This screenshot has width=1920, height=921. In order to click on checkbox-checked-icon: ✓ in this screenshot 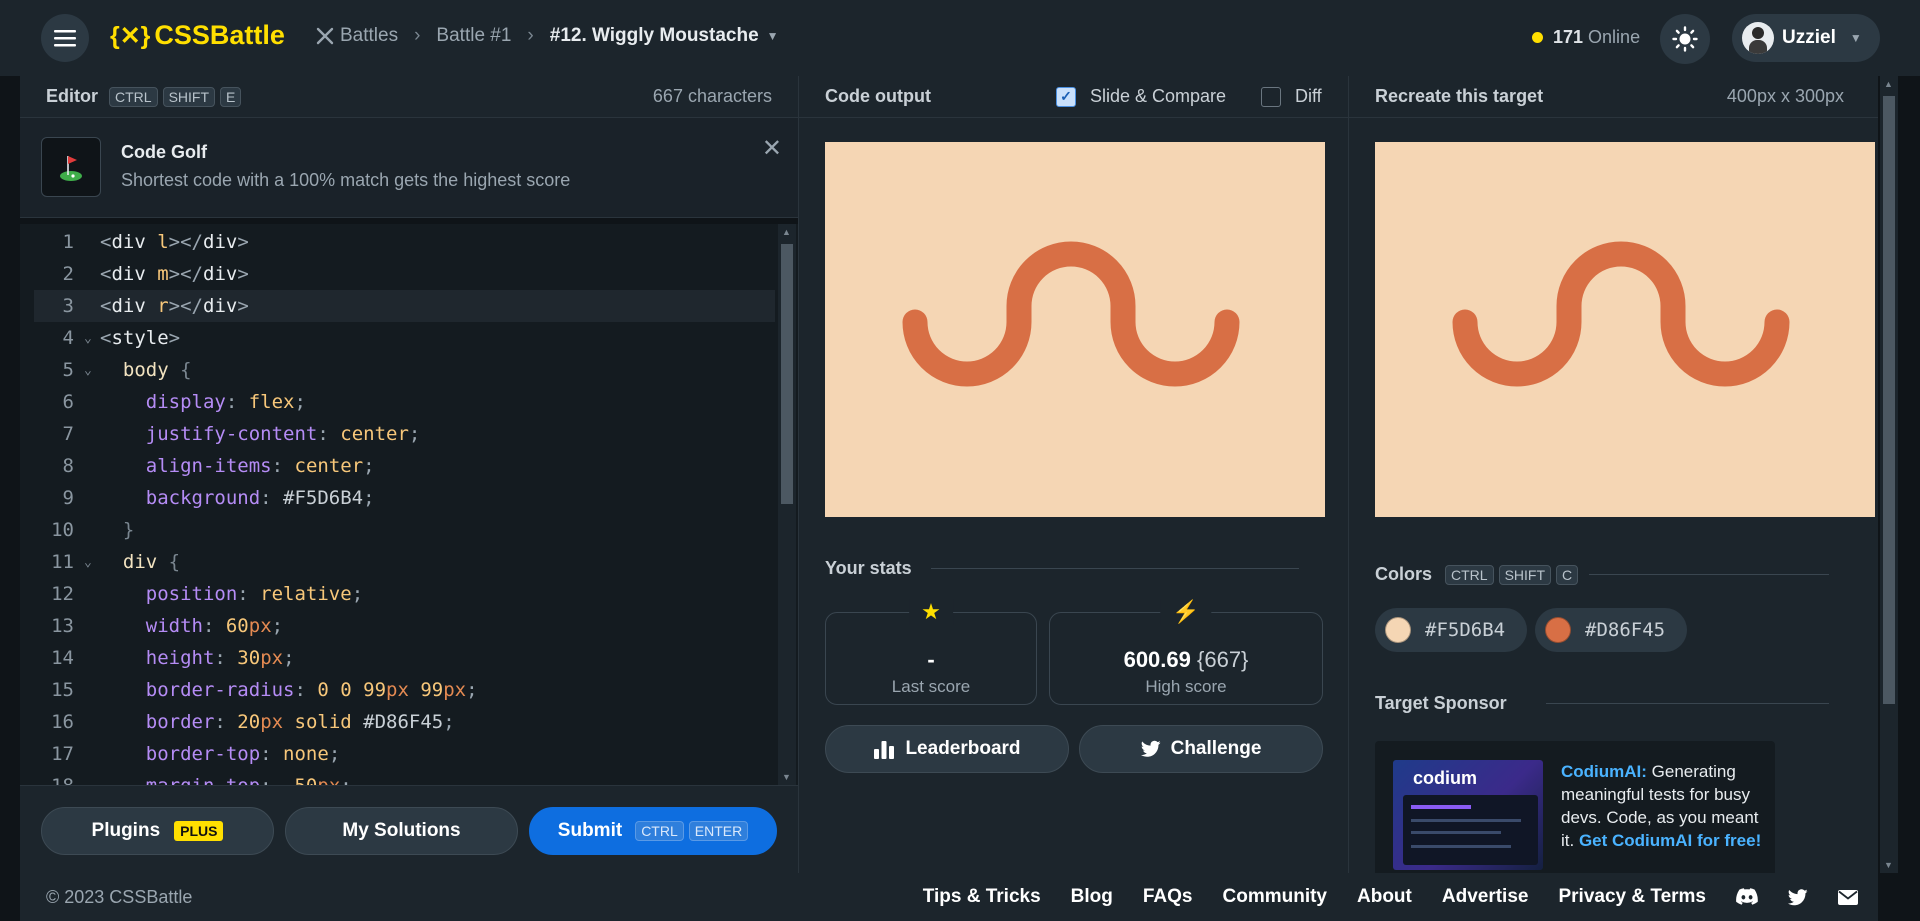, I will do `click(1066, 96)`.